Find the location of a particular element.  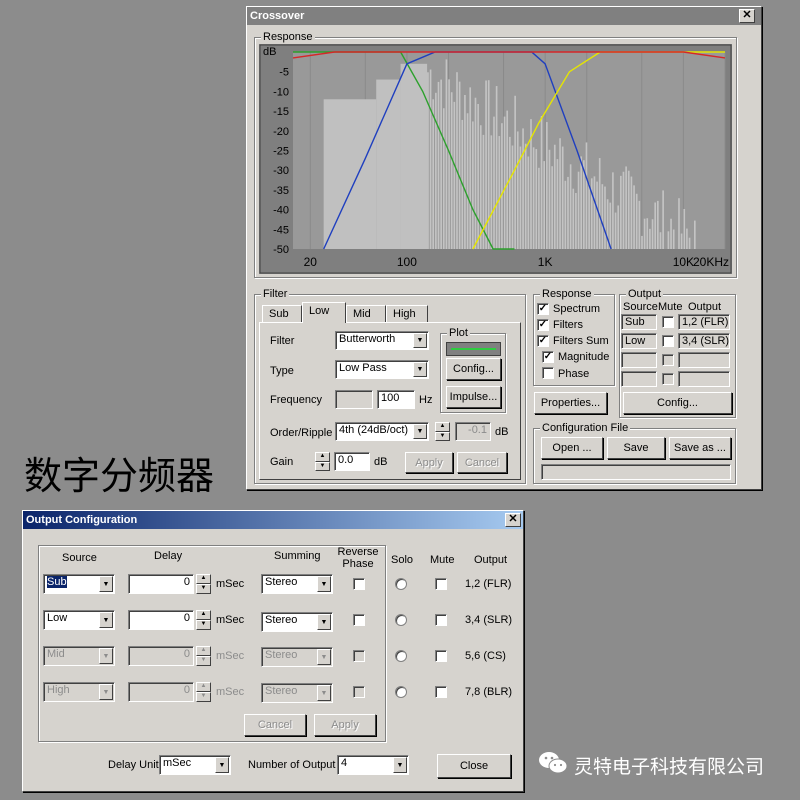

filter-cancel-button: Cancel is located at coordinates (482, 462).